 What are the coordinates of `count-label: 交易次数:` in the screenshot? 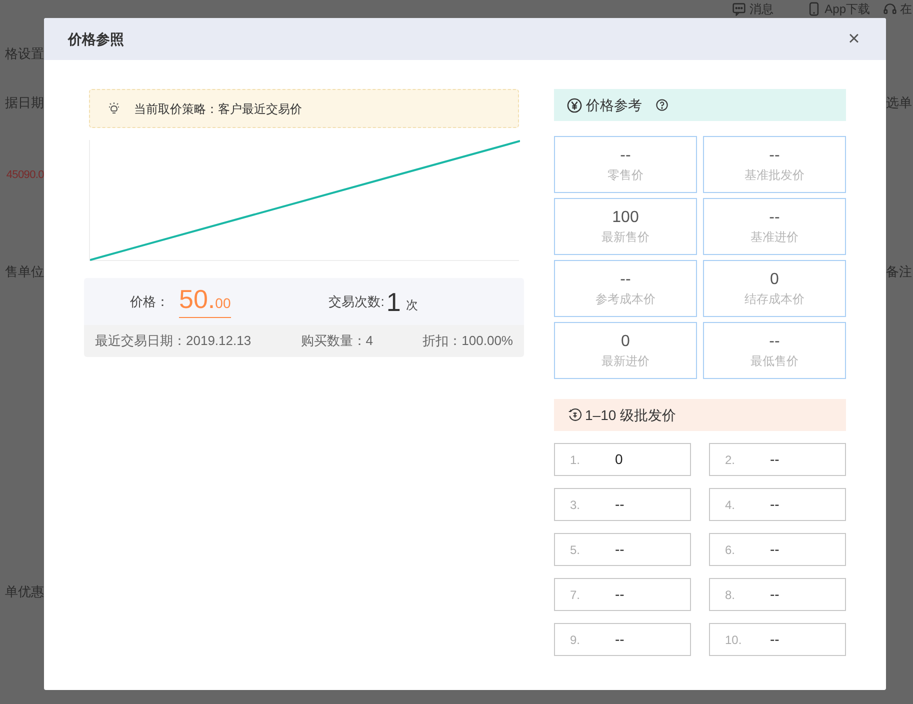 It's located at (356, 301).